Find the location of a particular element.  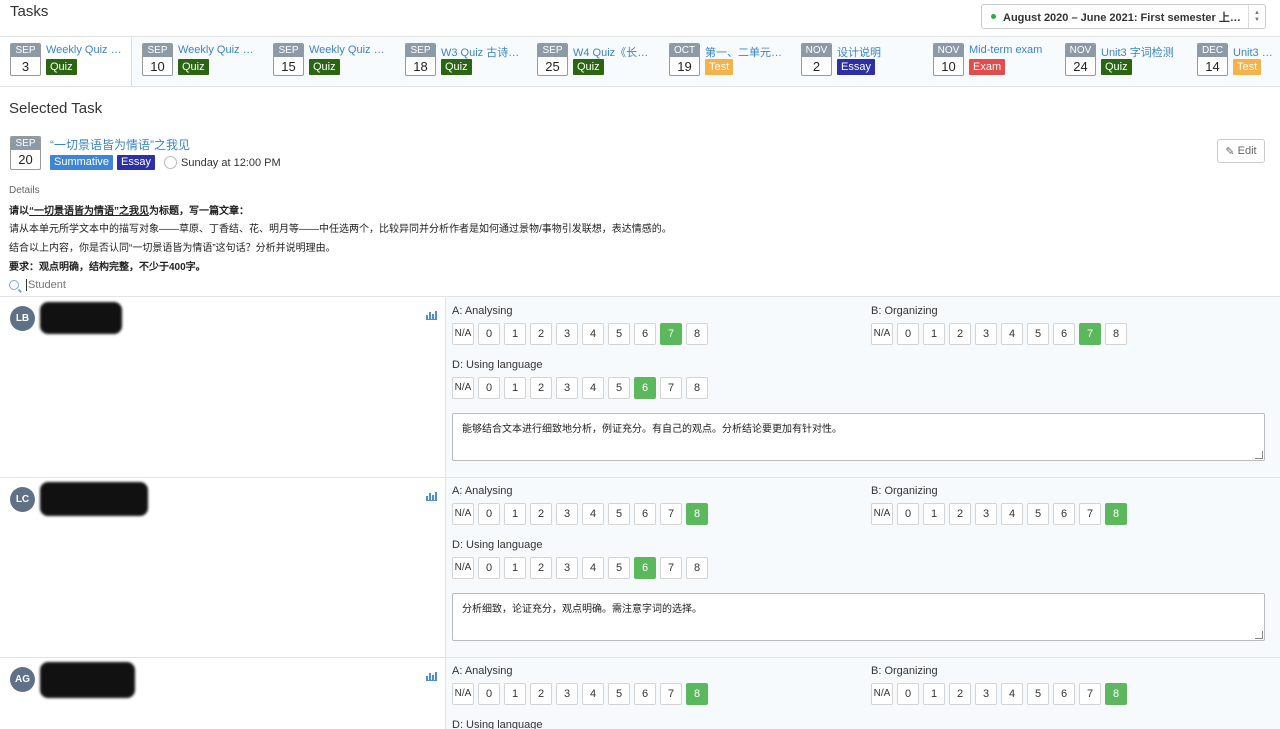

task-card: SEP 15 Weekly Quiz Week 3 Quiz is located at coordinates (329, 61).